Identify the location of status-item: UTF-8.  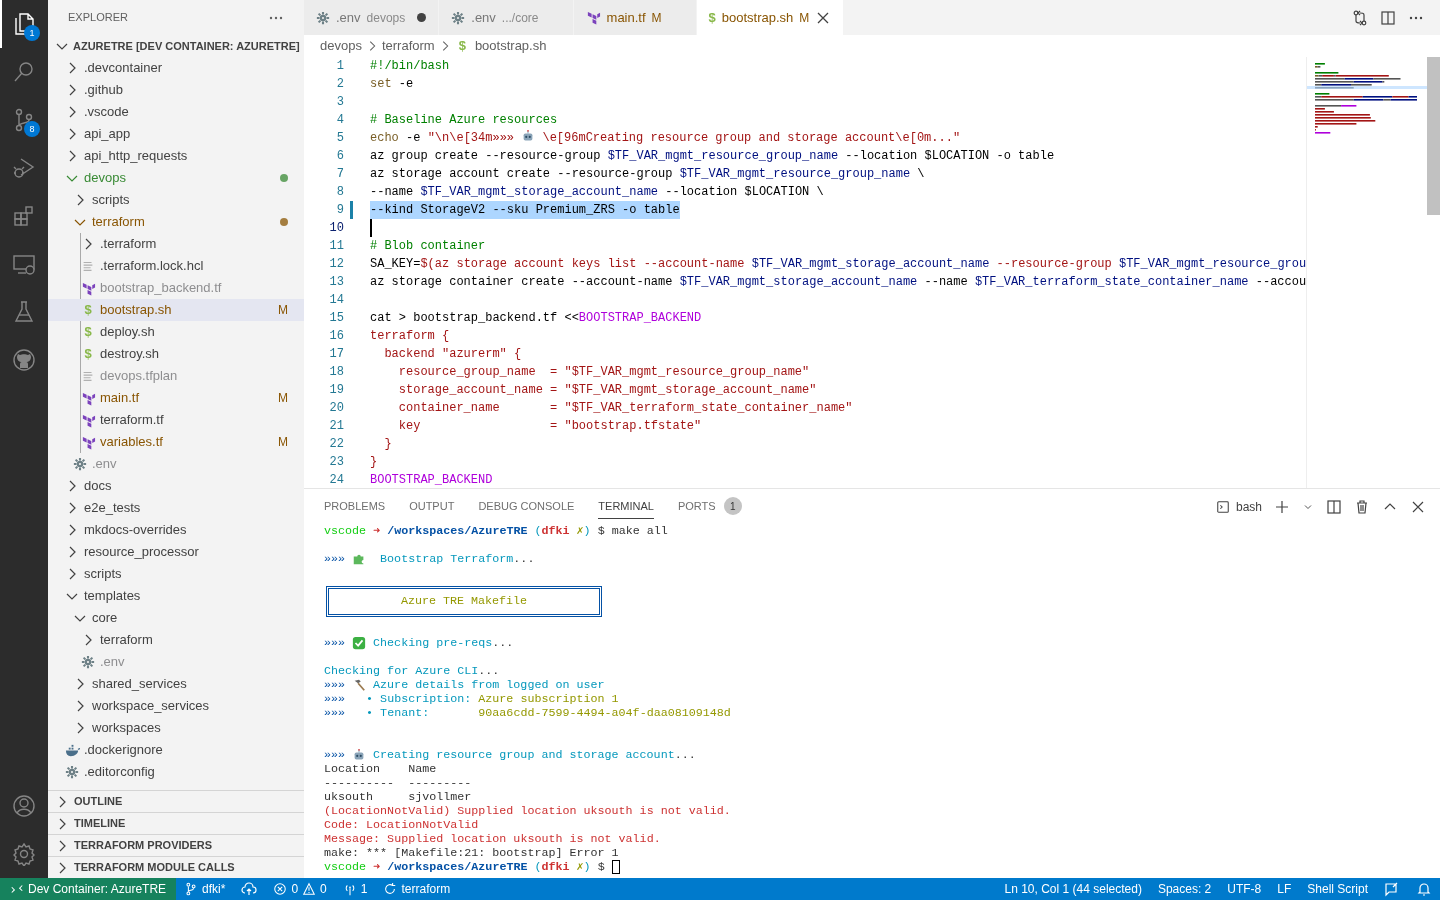
(1244, 889).